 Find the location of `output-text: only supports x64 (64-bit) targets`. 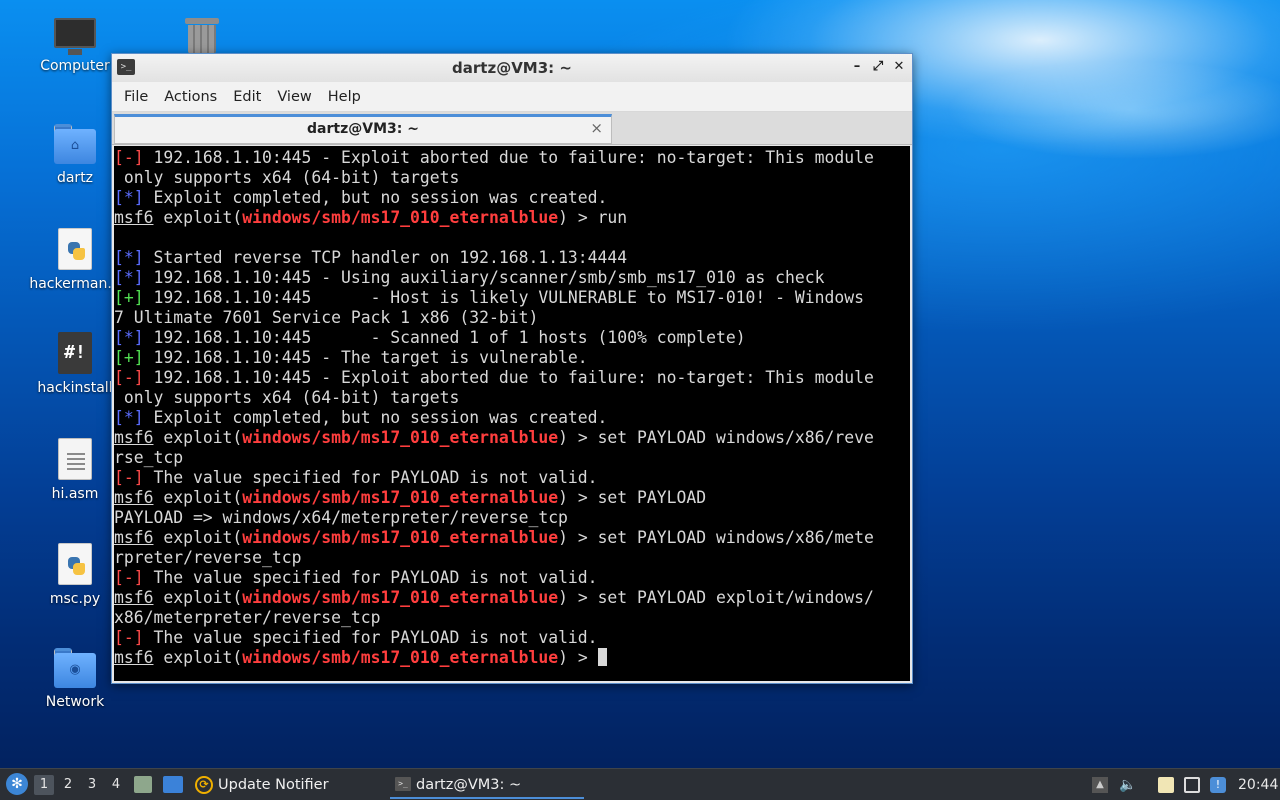

output-text: only supports x64 (64-bit) targets is located at coordinates (287, 397).